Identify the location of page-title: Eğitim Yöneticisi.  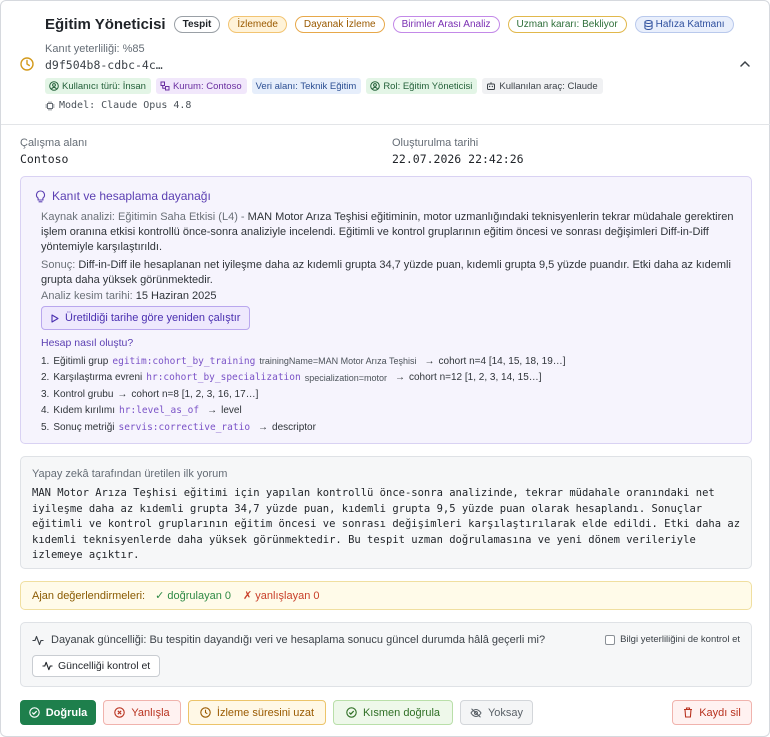
(105, 24).